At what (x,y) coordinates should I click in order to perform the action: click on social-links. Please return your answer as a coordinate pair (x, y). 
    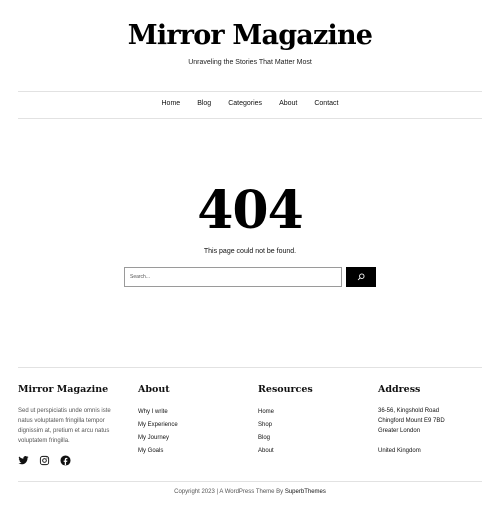
    Looking at the image, I should click on (44, 460).